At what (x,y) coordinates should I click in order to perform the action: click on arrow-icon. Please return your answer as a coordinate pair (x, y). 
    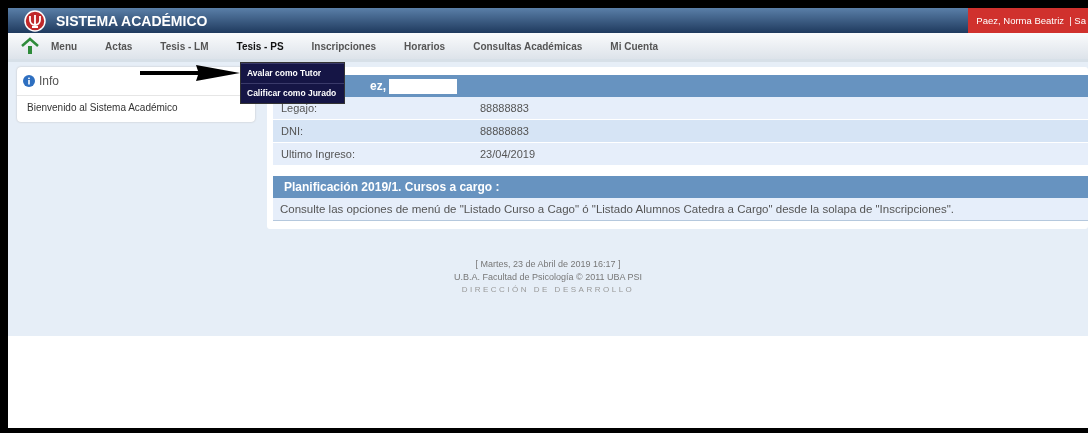
    Looking at the image, I should click on (190, 73).